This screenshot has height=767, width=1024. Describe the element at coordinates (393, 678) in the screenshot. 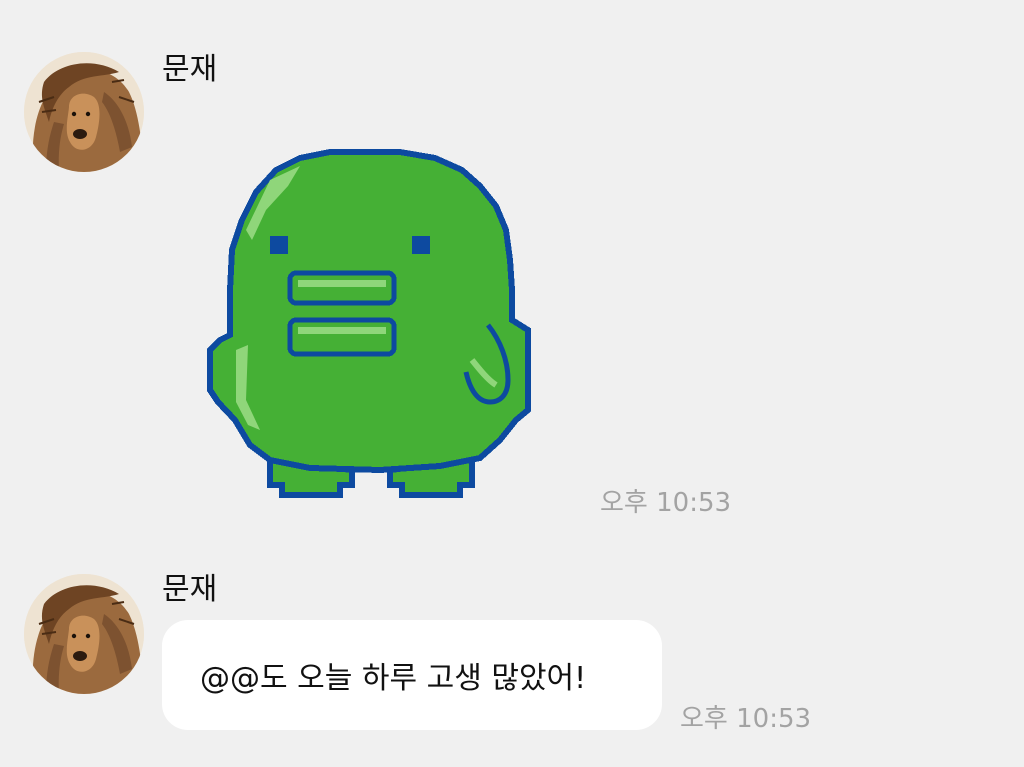

I see `message-text: @@도 오늘 하루 고생 많았어!` at that location.